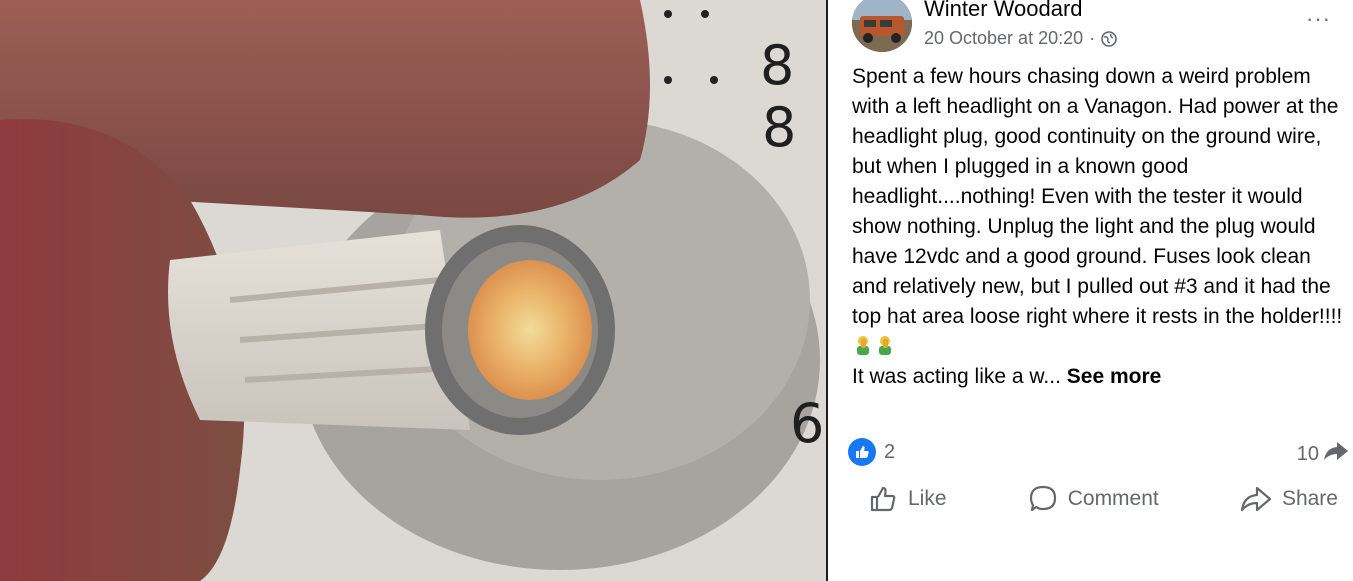 The height and width of the screenshot is (581, 1353). I want to click on share-button: Share, so click(1289, 499).